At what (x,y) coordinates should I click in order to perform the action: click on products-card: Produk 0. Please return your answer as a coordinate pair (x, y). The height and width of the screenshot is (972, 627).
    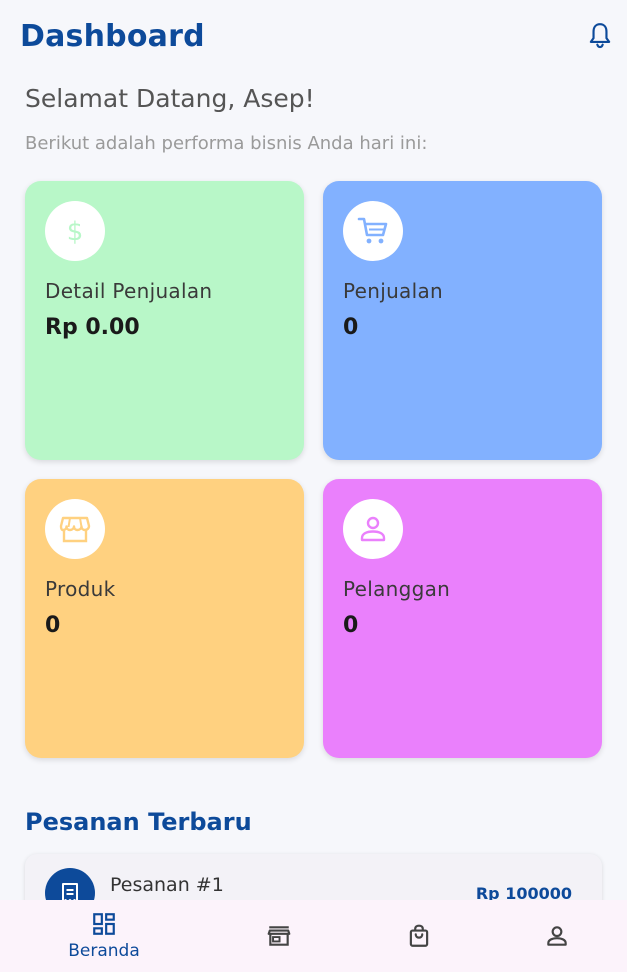
    Looking at the image, I should click on (164, 618).